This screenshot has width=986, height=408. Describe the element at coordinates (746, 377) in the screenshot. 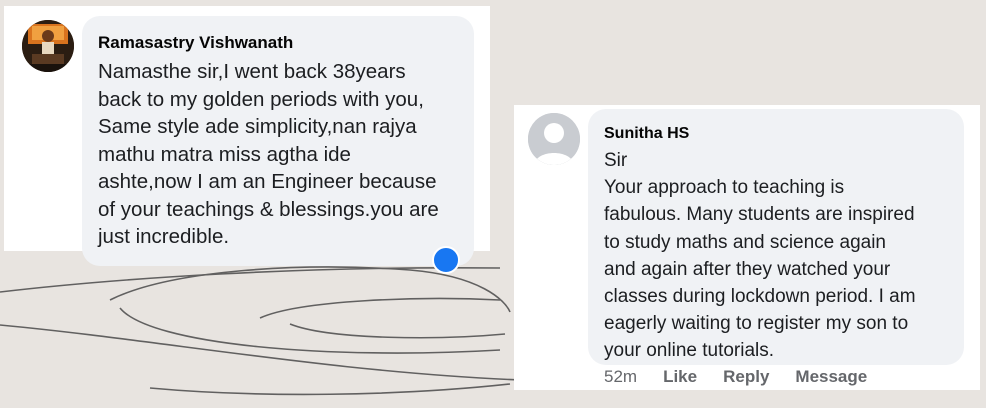

I see `reply-button: Reply` at that location.